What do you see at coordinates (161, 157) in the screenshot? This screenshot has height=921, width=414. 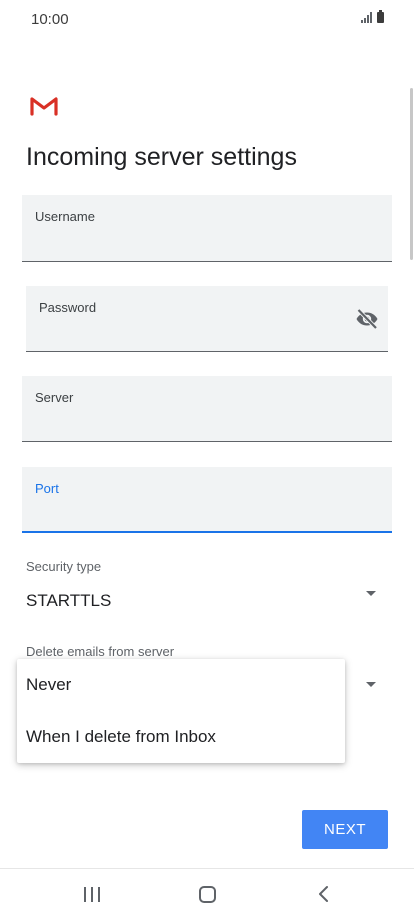 I see `page-title: Incoming server settings` at bounding box center [161, 157].